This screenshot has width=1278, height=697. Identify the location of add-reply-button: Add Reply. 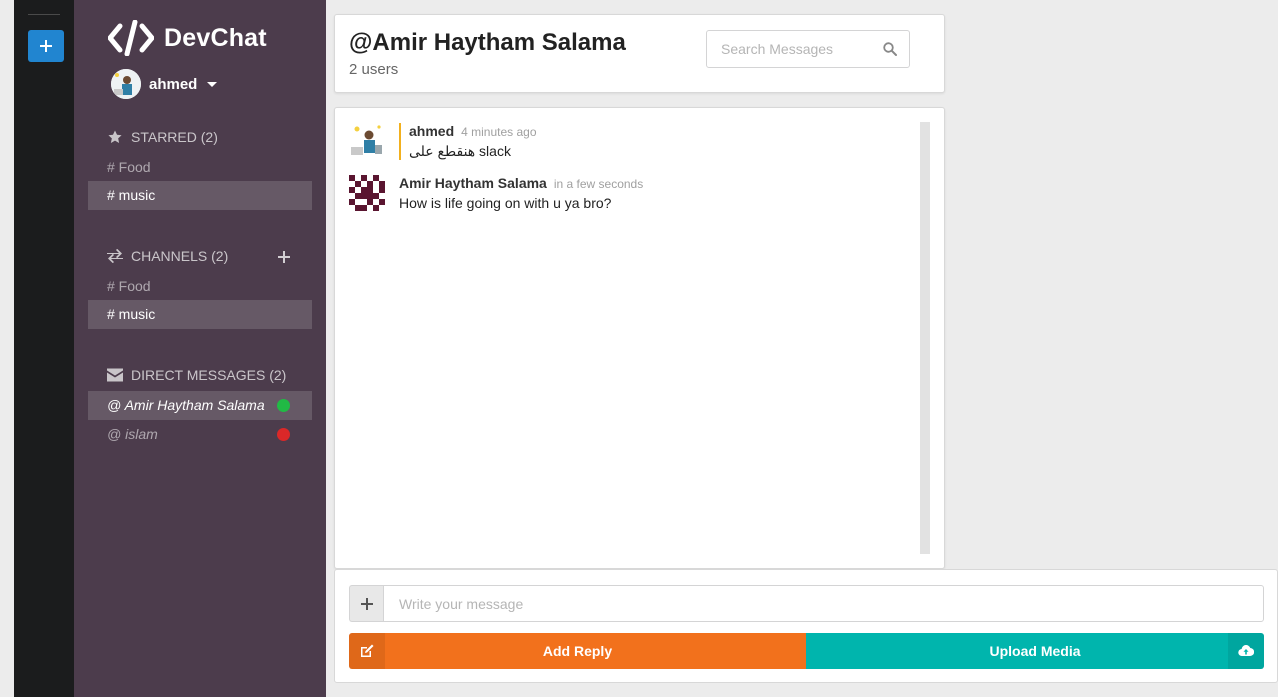
(577, 651).